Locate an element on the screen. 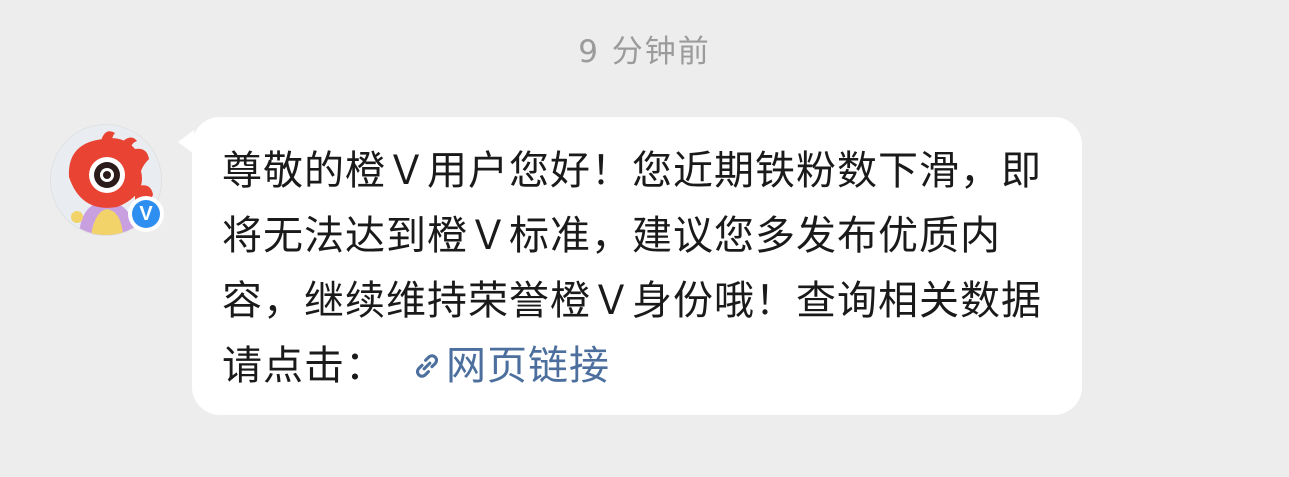  verified-v-icon: V is located at coordinates (146, 214).